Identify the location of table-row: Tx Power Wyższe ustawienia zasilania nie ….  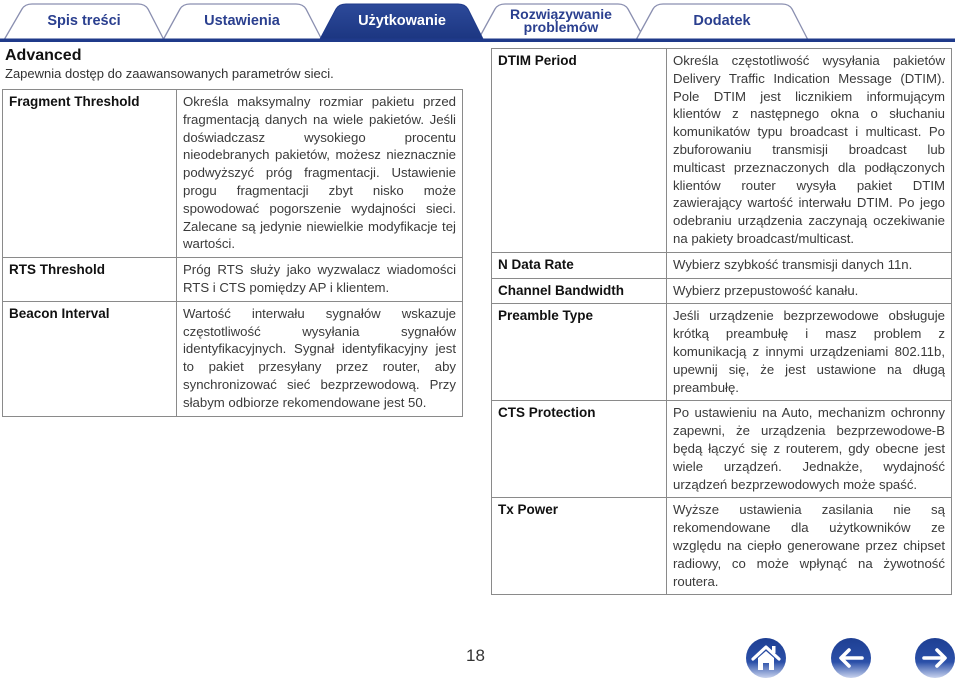
(721, 546).